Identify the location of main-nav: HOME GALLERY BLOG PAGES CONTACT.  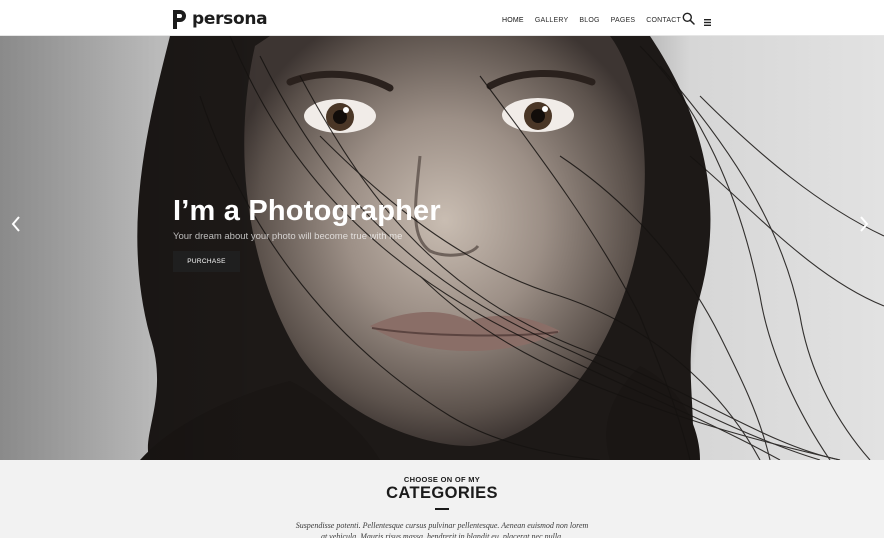
(597, 18).